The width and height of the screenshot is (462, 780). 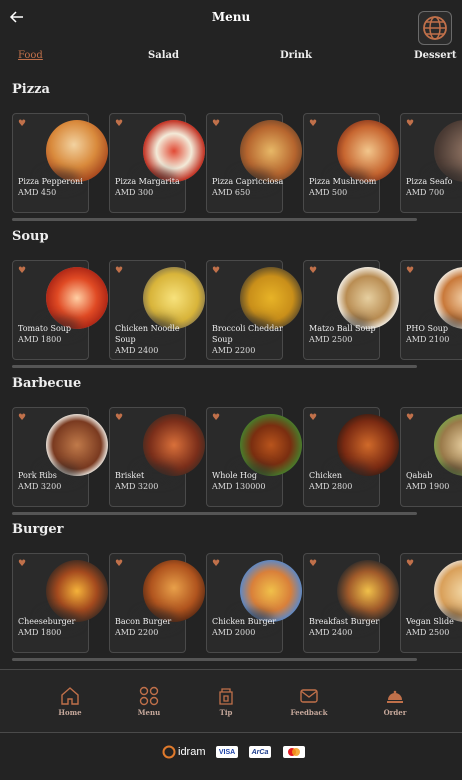 I want to click on nav-home: Home, so click(x=70, y=701).